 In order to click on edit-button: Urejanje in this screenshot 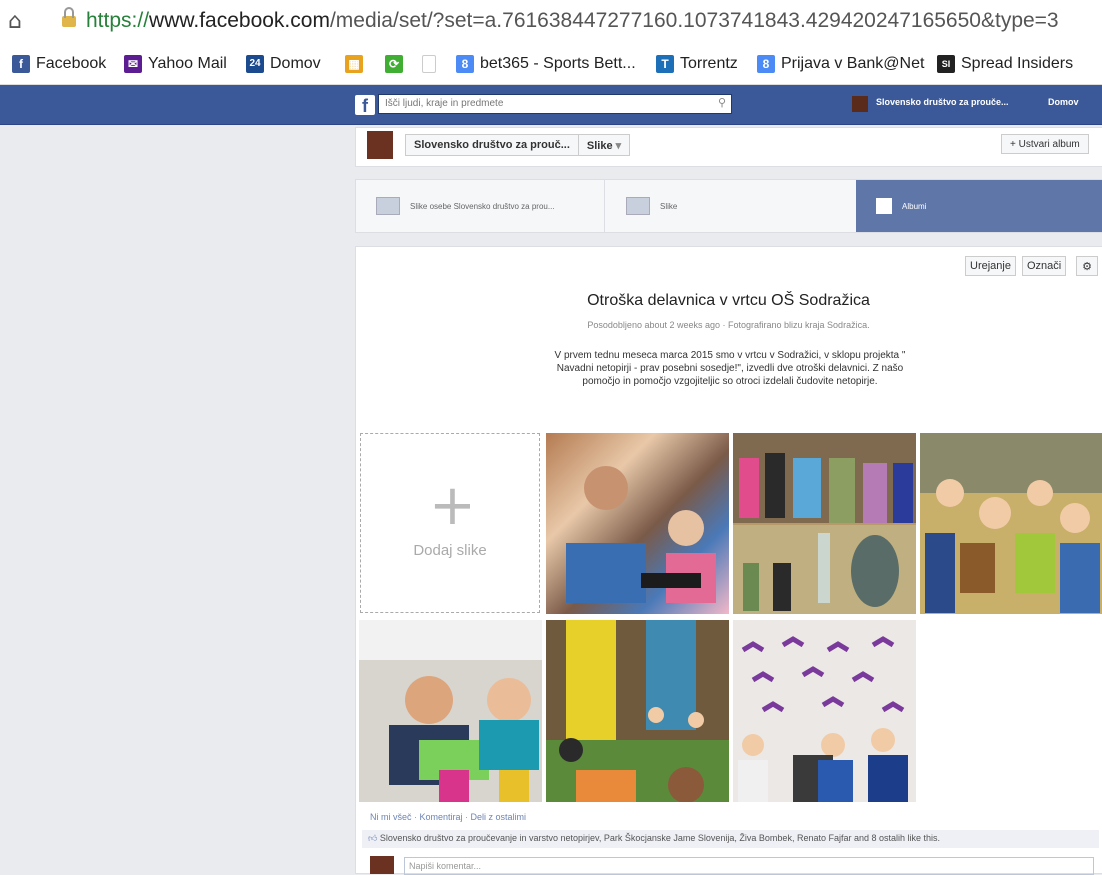, I will do `click(990, 266)`.